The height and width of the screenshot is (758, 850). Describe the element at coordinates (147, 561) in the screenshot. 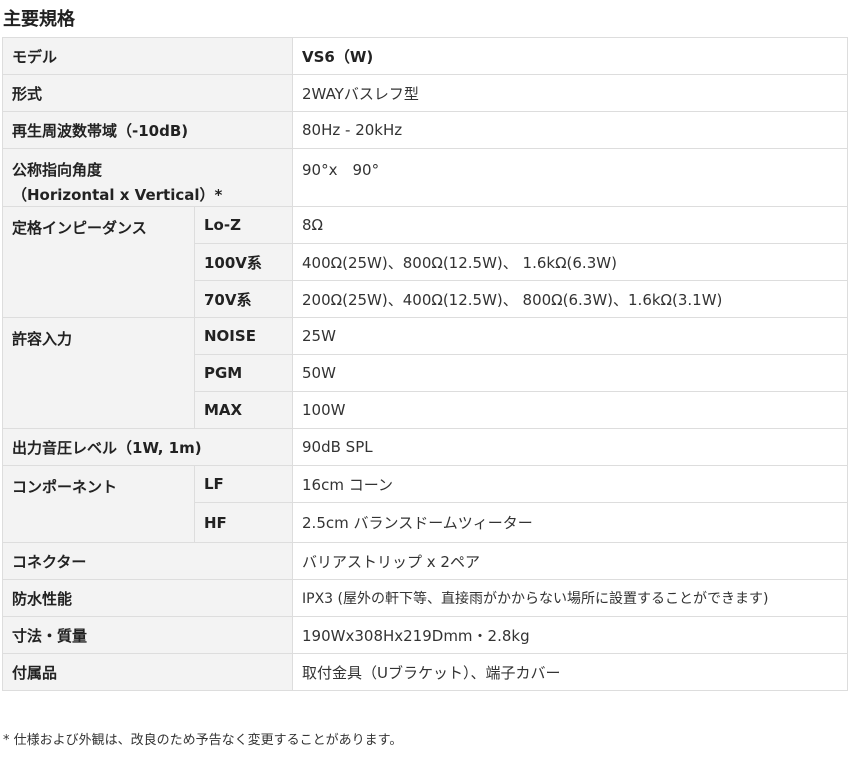

I see `spec-label: コネクター` at that location.